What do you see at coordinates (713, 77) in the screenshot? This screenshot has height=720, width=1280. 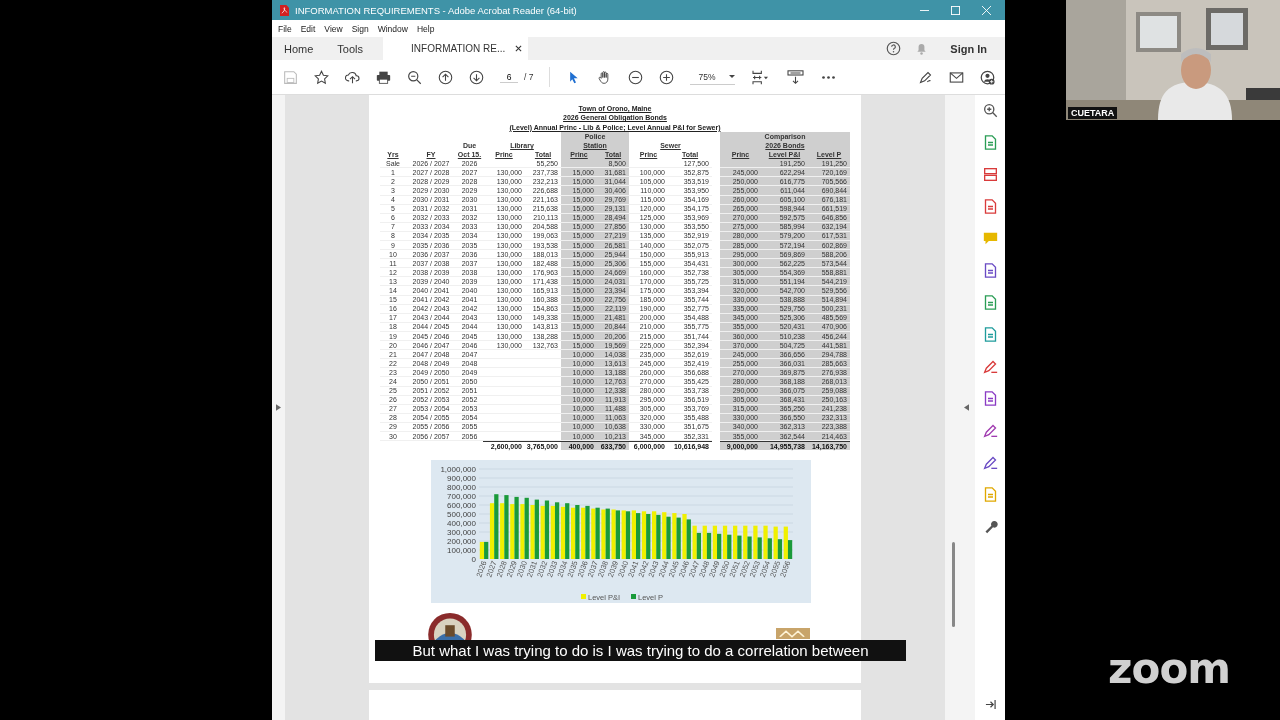 I see `zoom-dropdown: 75%` at bounding box center [713, 77].